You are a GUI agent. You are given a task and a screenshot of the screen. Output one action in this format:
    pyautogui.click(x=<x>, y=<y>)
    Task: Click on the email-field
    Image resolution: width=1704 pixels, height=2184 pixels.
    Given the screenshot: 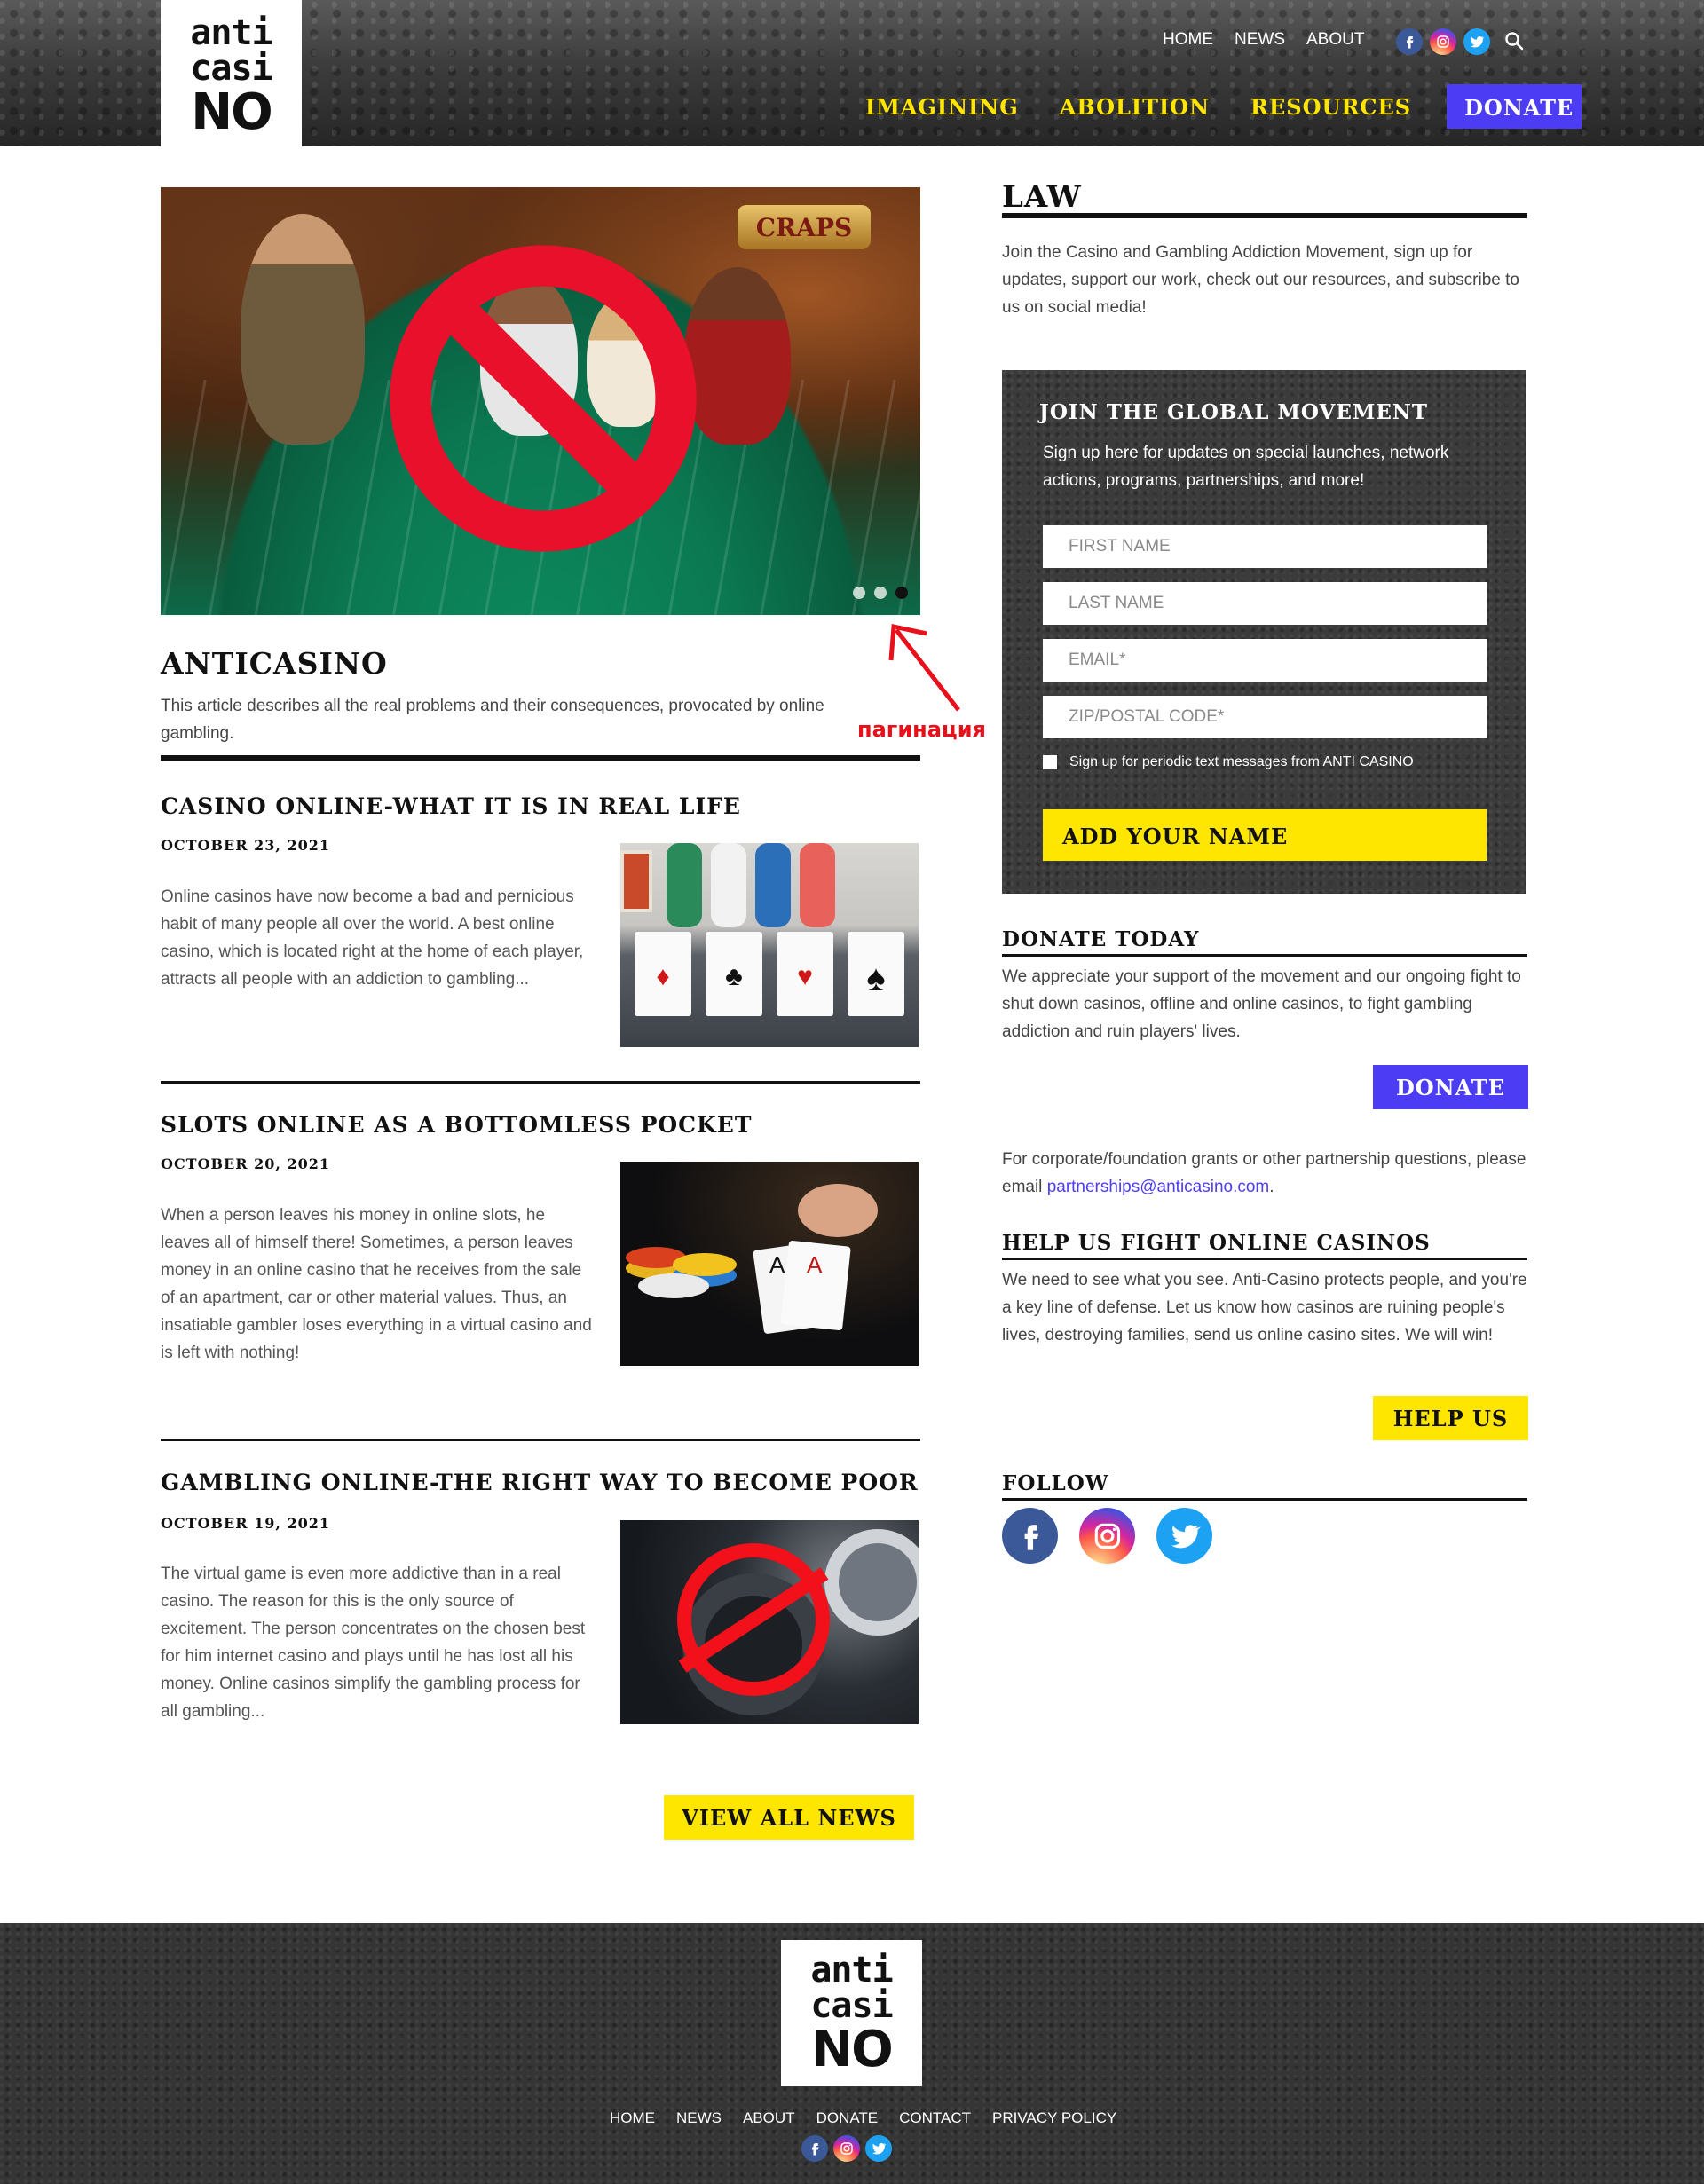 What is the action you would take?
    pyautogui.click(x=1265, y=660)
    